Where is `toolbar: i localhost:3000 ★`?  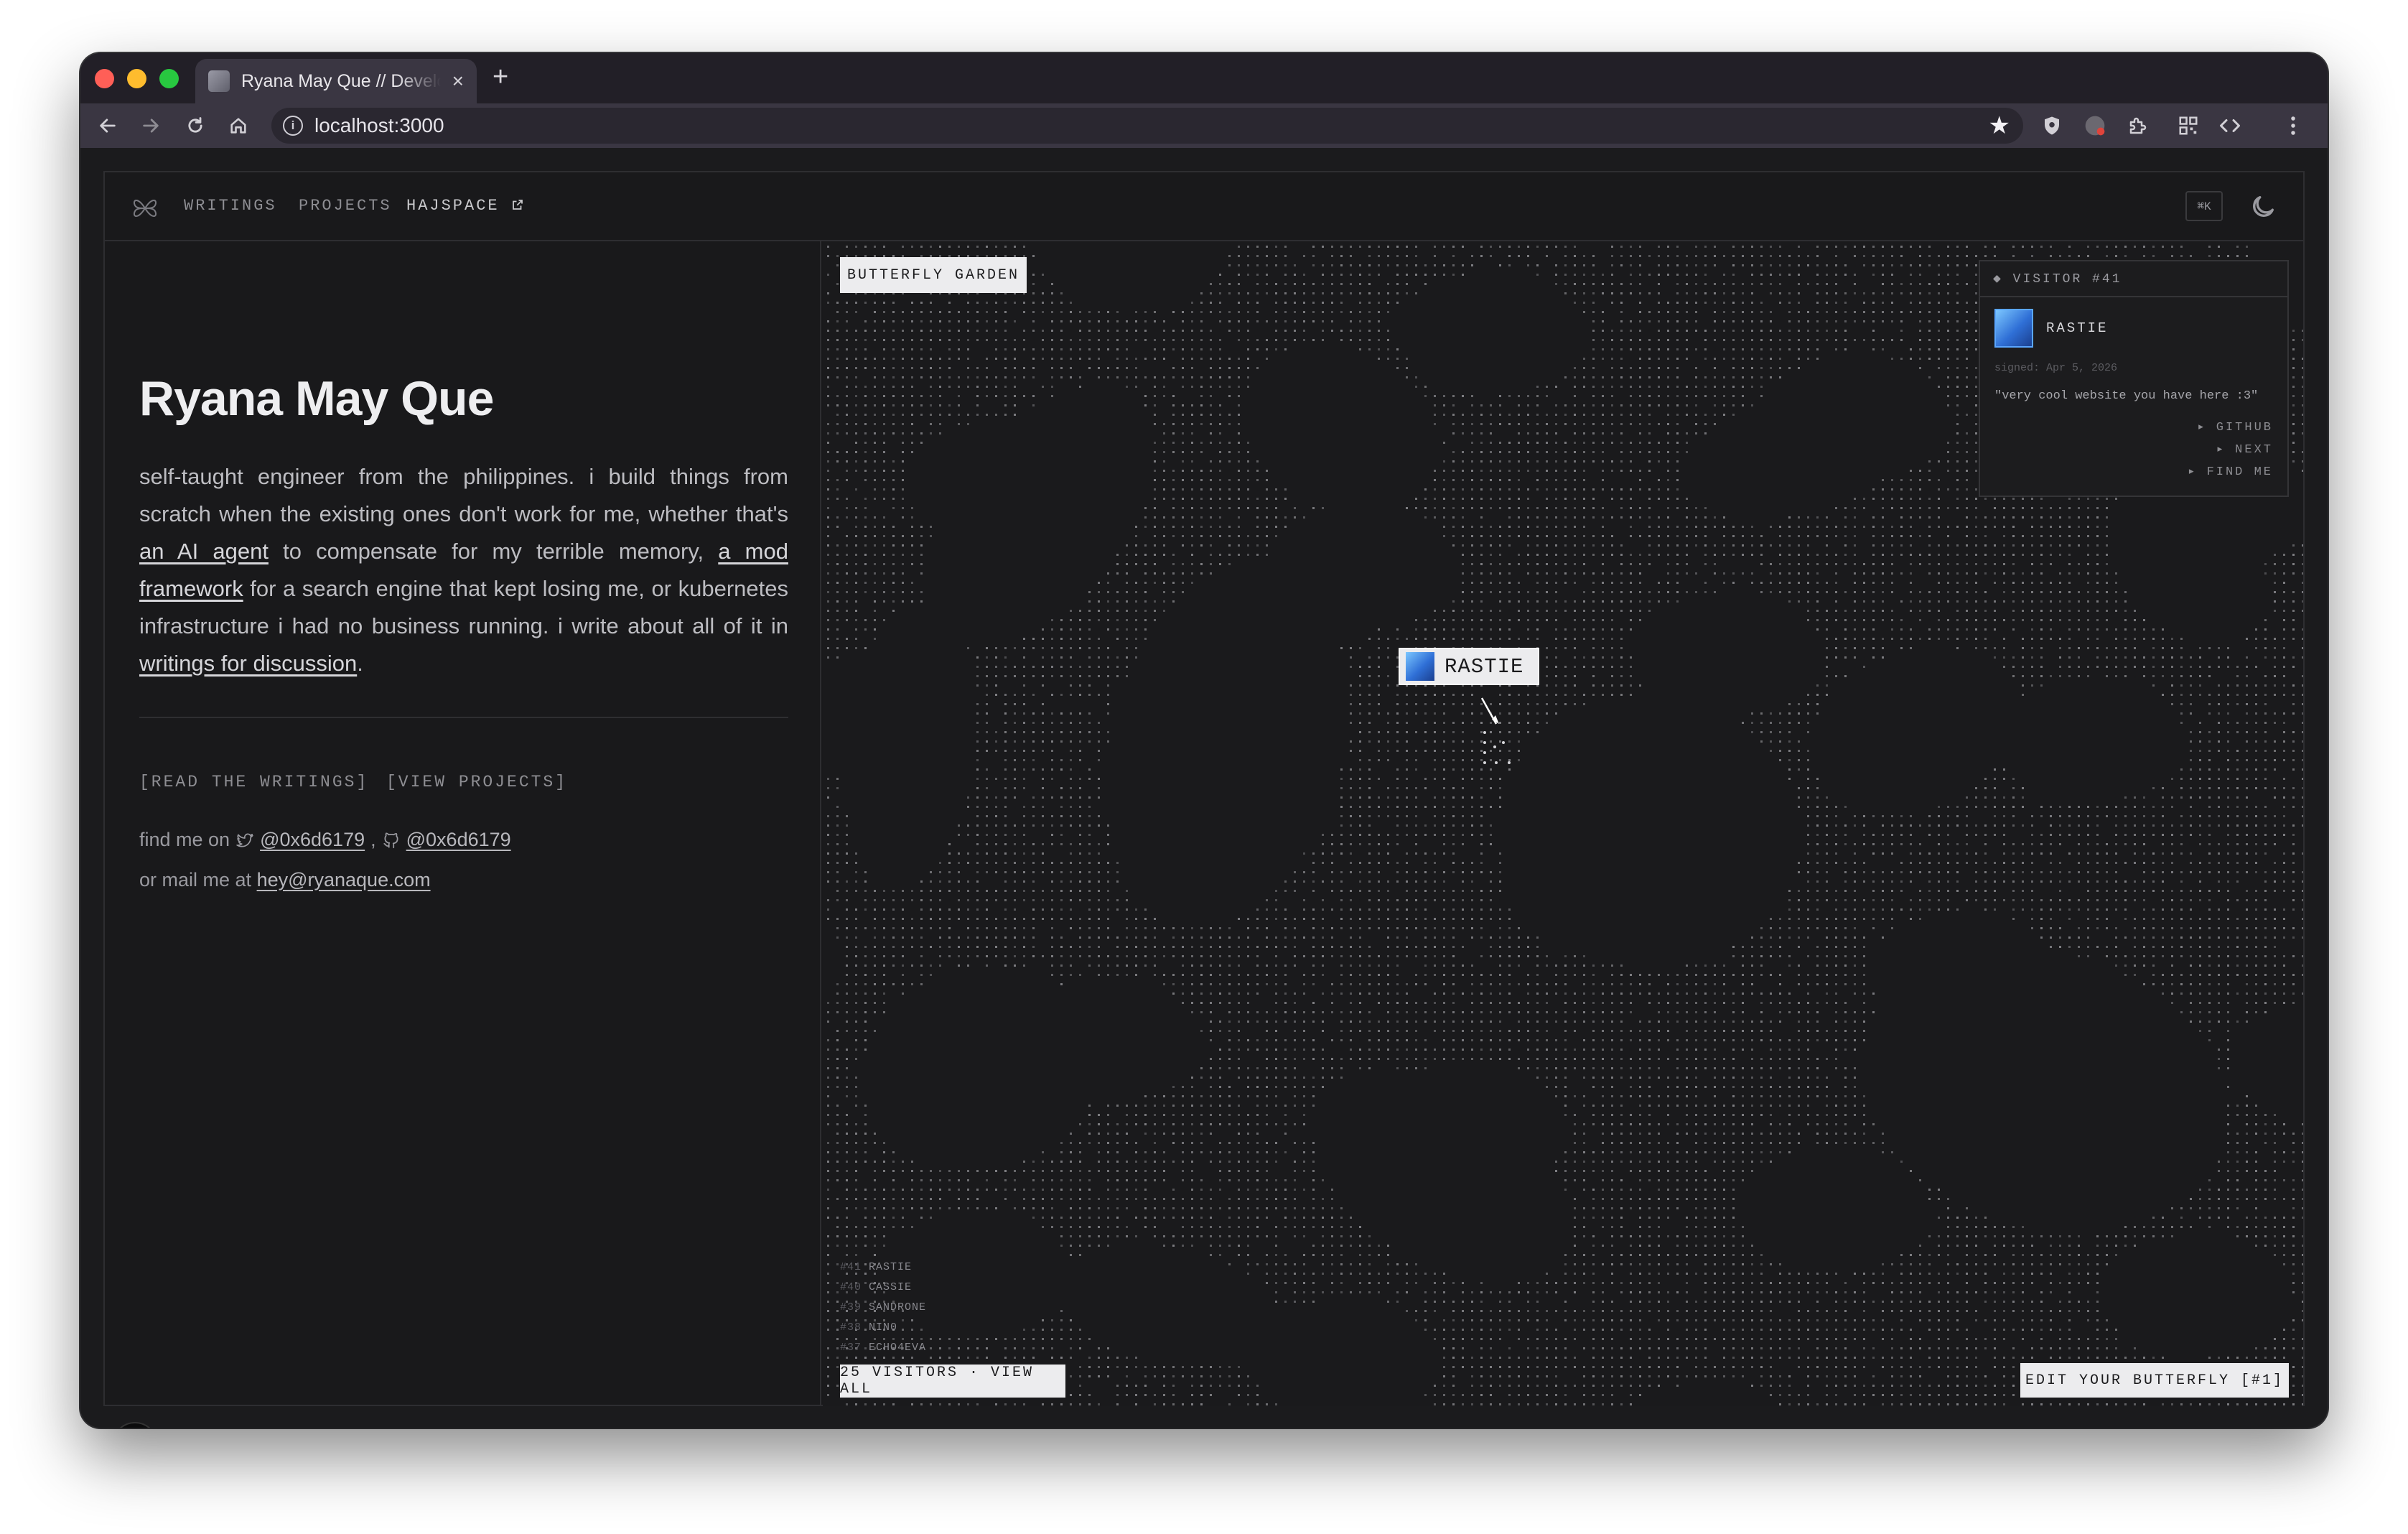 toolbar: i localhost:3000 ★ is located at coordinates (1204, 126).